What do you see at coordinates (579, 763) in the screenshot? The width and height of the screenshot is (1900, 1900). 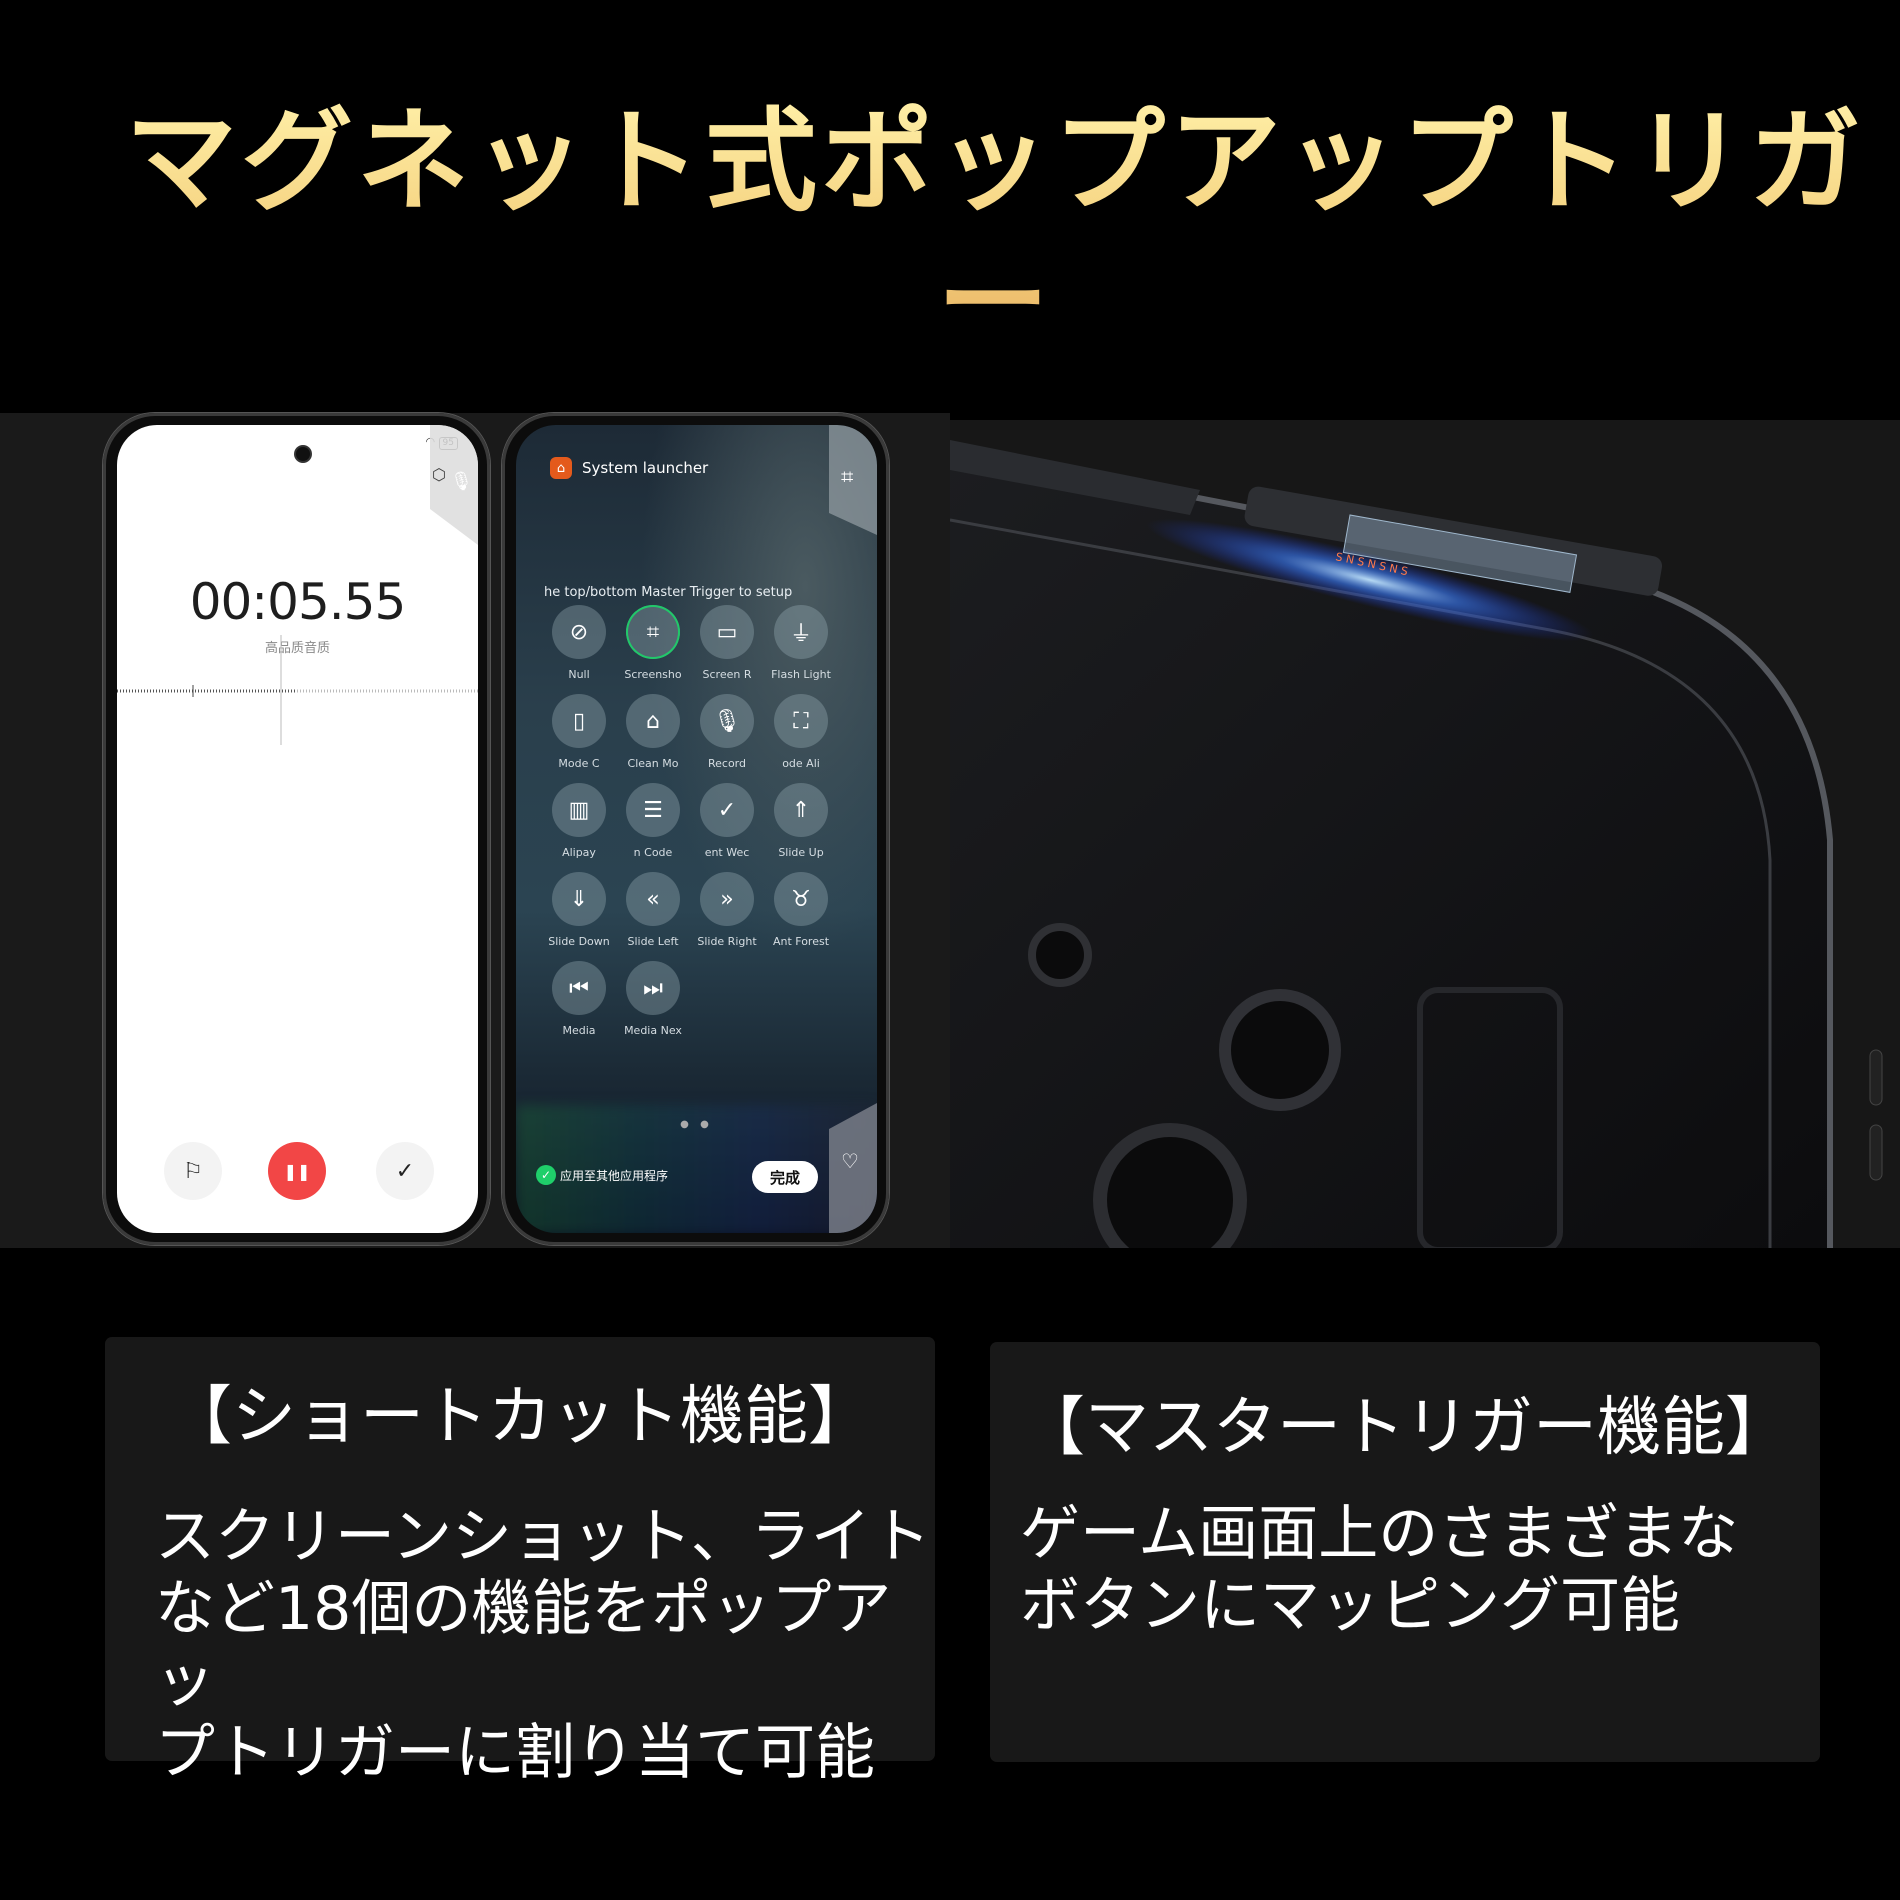 I see `function-label: Mode C` at bounding box center [579, 763].